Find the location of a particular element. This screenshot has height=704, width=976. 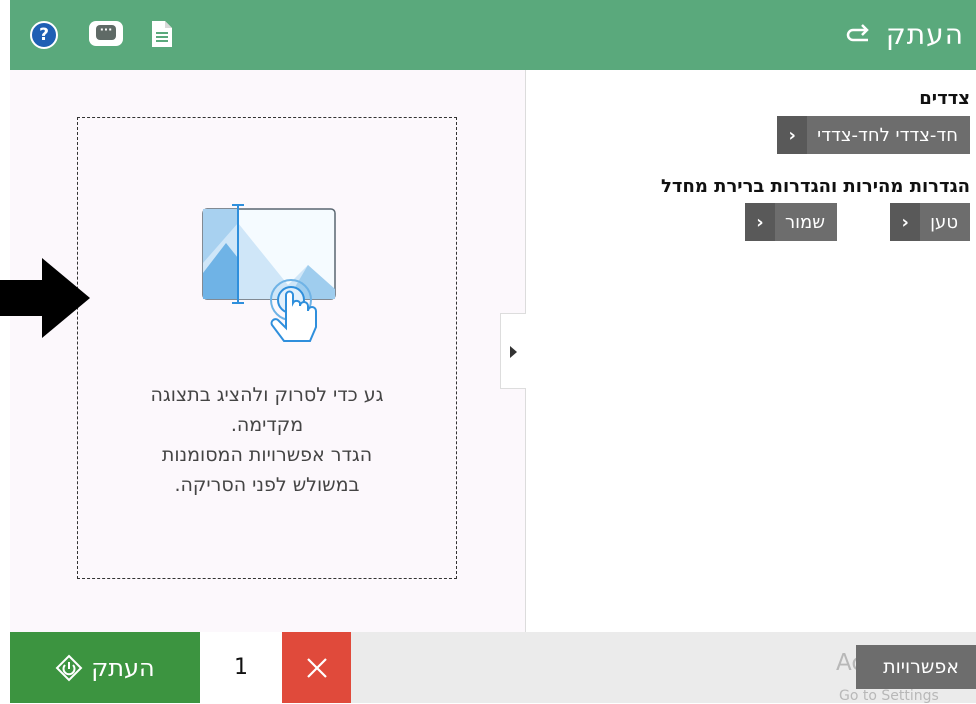

chat-icon: ··· is located at coordinates (106, 33).